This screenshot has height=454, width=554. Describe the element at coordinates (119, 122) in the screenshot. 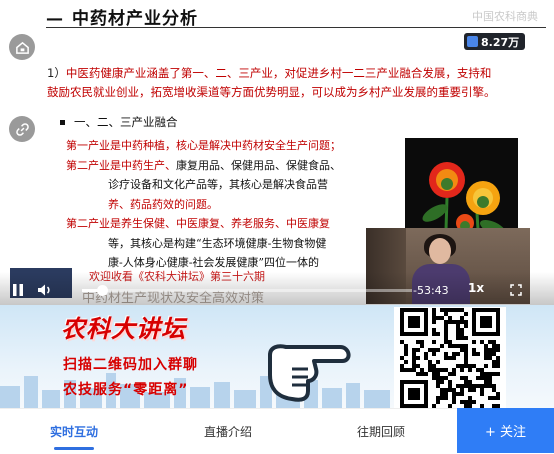

I see `section-bullet: 一、二、三产业融合` at that location.